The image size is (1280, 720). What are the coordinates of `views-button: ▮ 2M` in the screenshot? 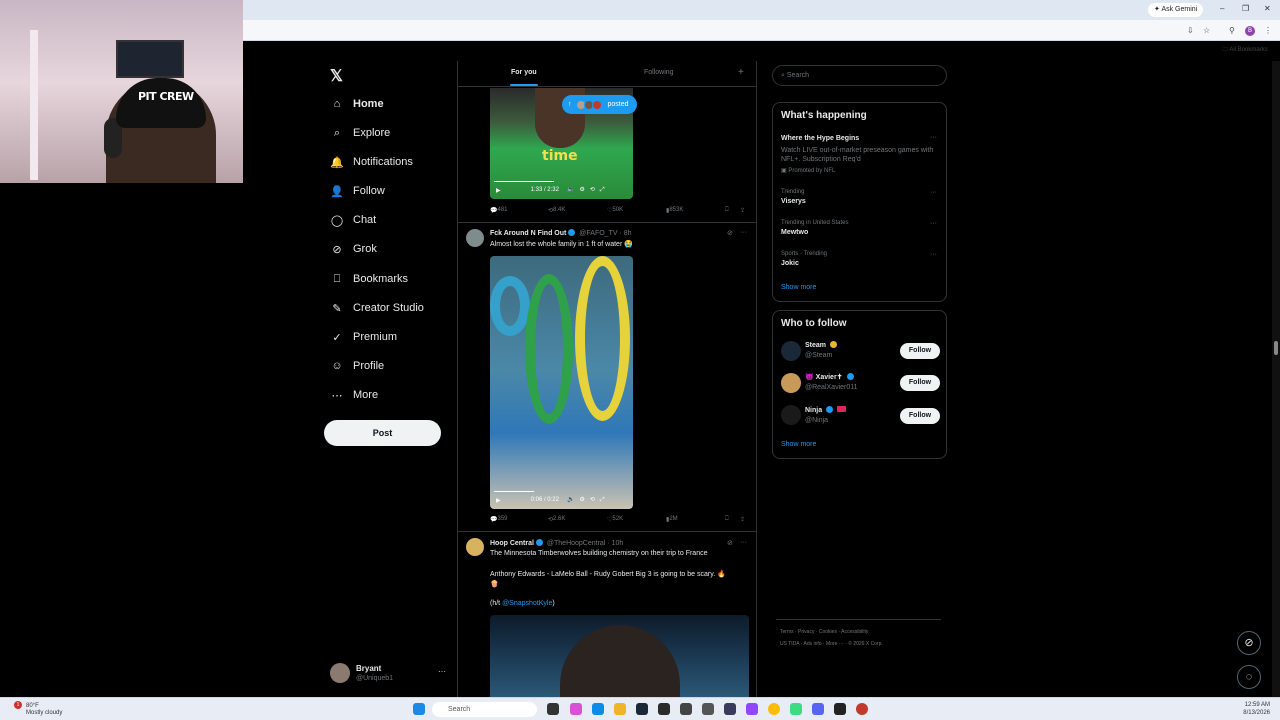 It's located at (672, 519).